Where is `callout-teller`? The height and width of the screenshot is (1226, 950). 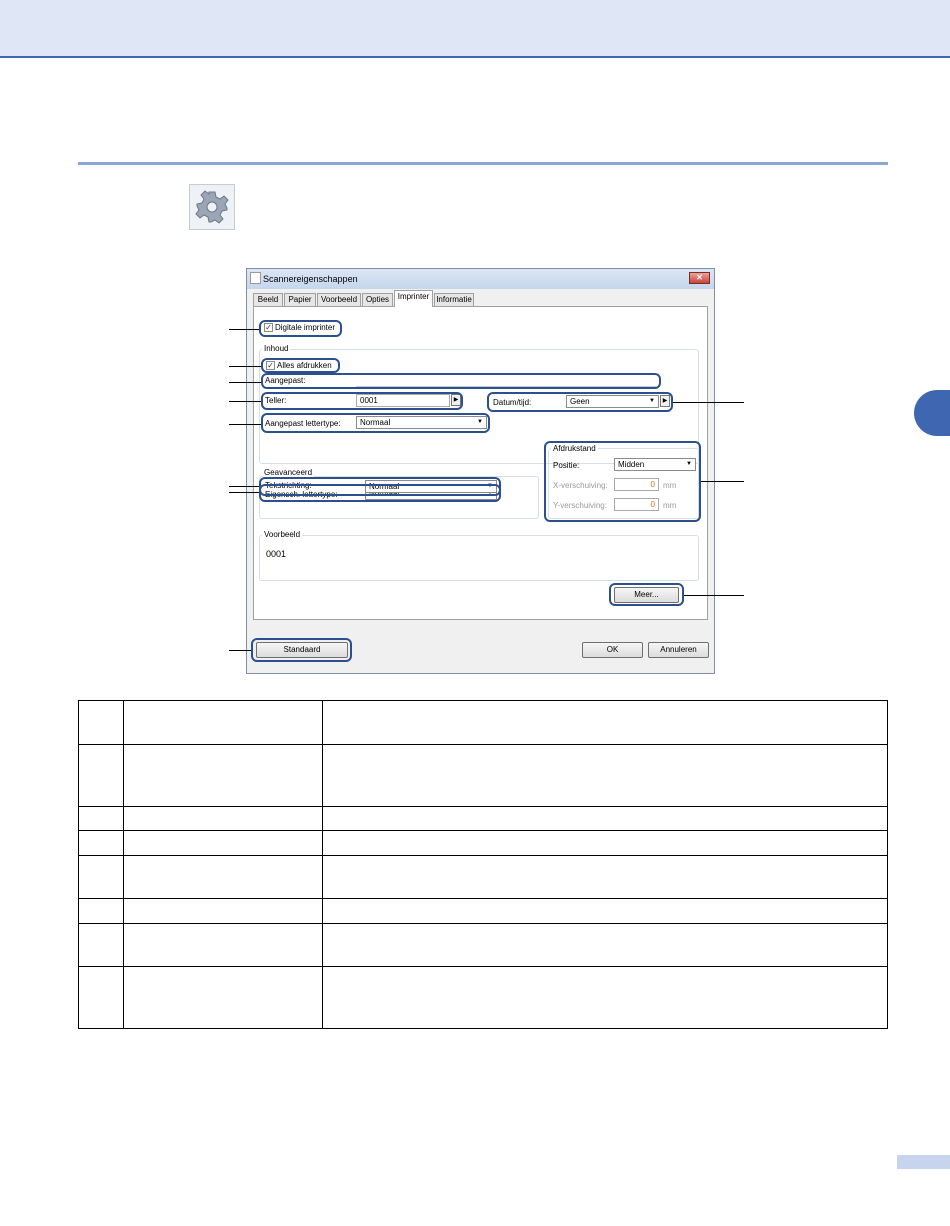
callout-teller is located at coordinates (362, 401).